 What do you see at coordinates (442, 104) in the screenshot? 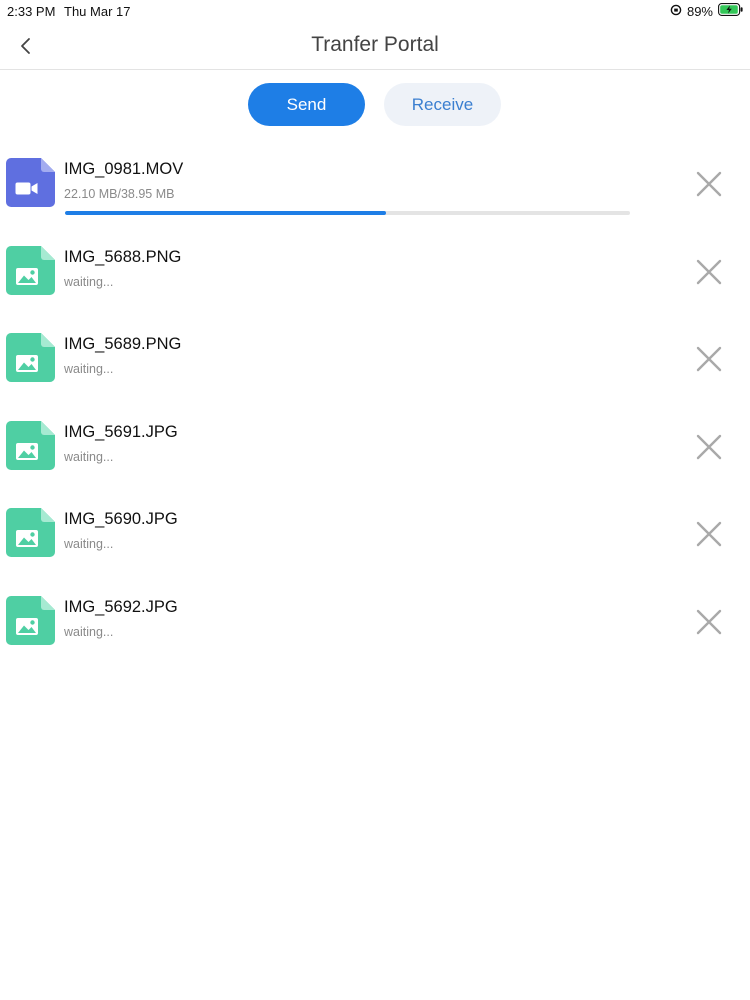
I see `receive-tab: Receive` at bounding box center [442, 104].